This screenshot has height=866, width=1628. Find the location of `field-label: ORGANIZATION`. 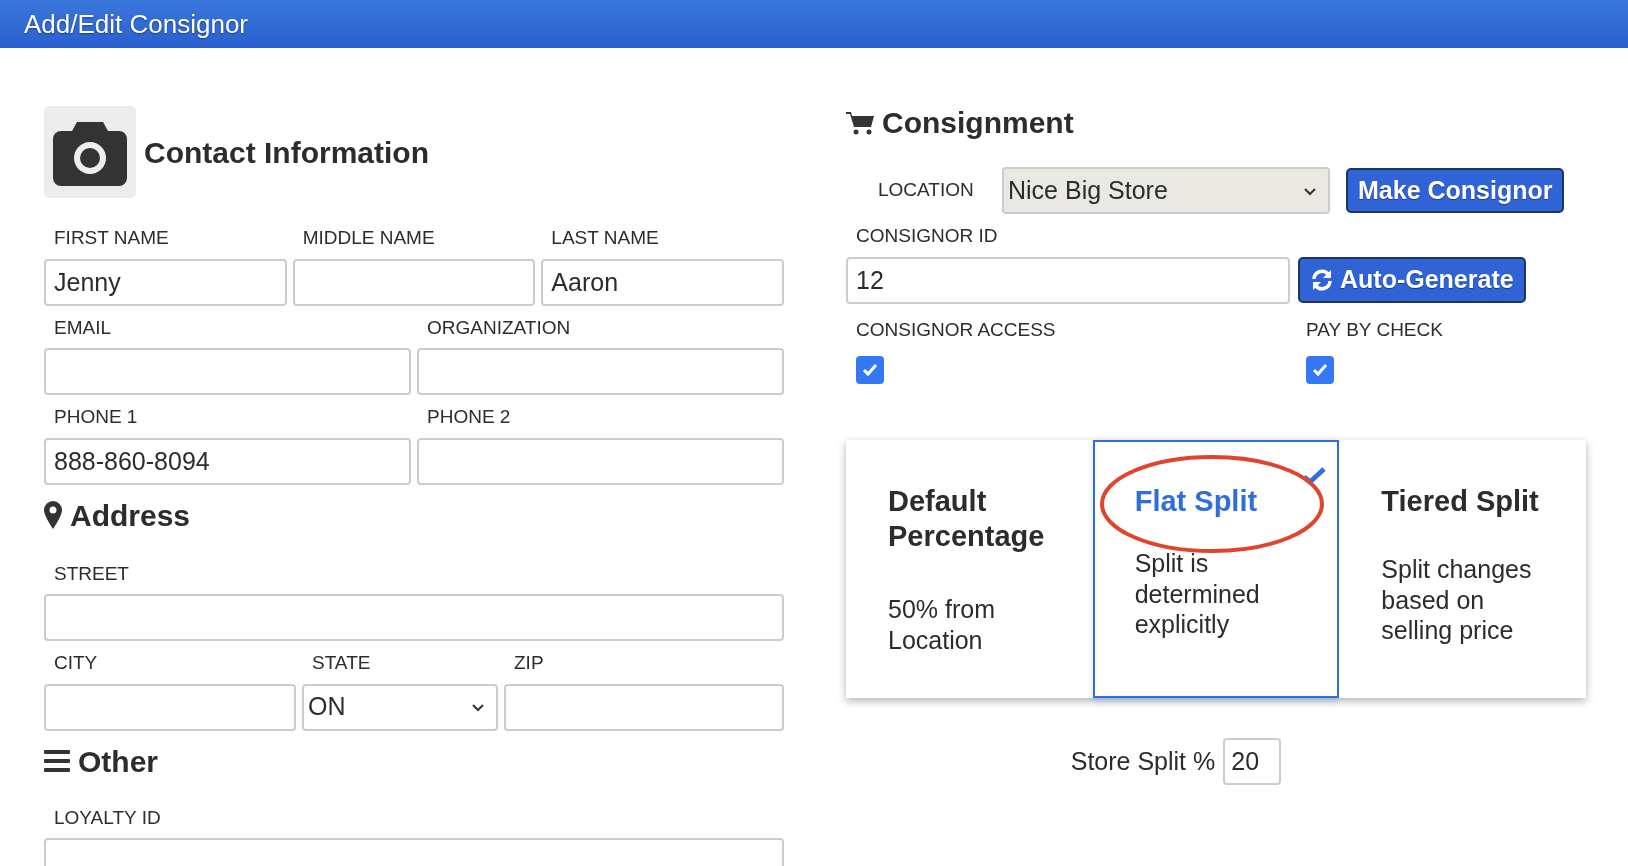

field-label: ORGANIZATION is located at coordinates (498, 327).